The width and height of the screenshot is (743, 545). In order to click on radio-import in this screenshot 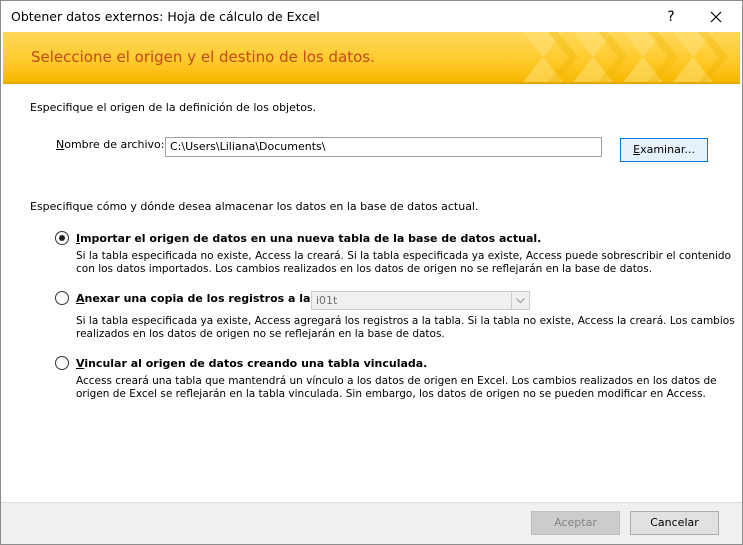, I will do `click(62, 238)`.